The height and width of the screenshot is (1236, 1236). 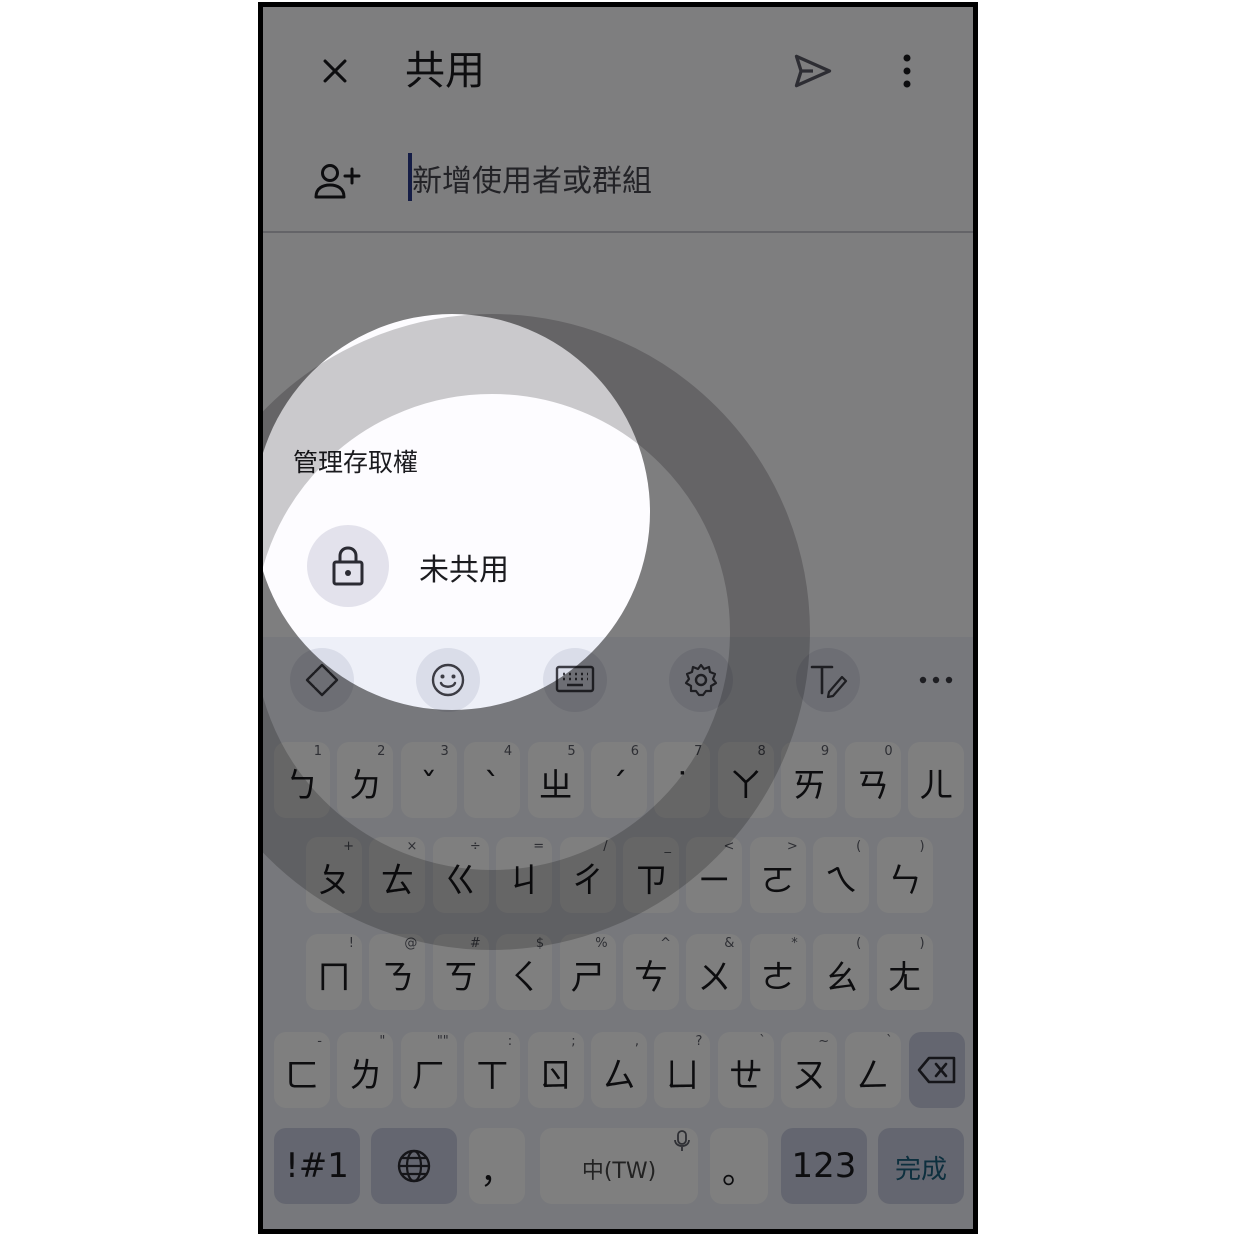 I want to click on key-hint: 5, so click(x=571, y=751).